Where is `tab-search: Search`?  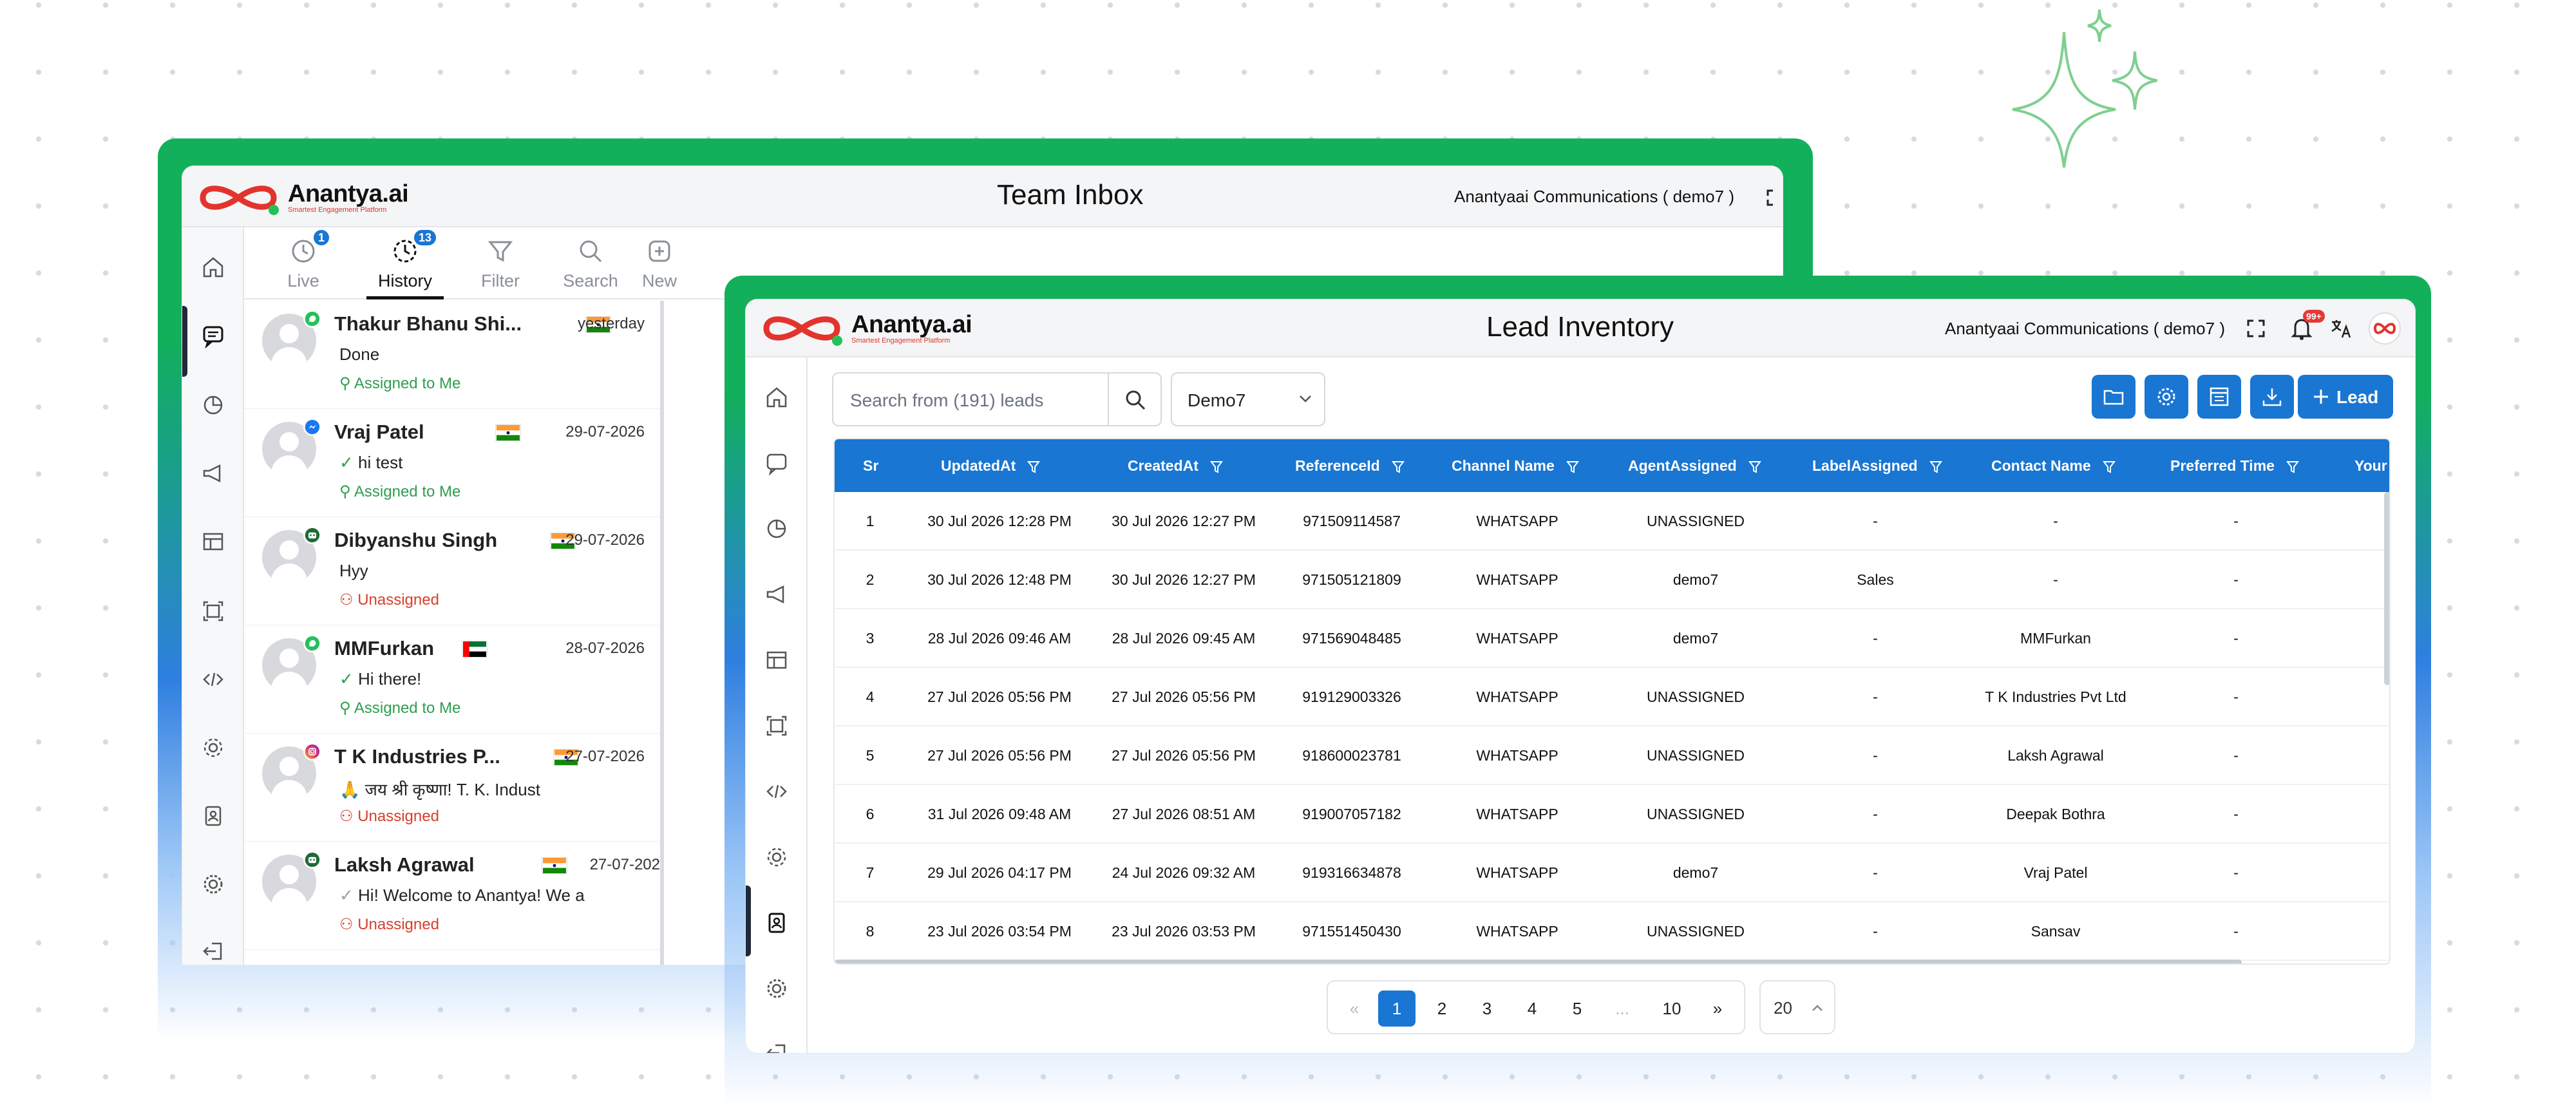 tab-search: Search is located at coordinates (590, 263).